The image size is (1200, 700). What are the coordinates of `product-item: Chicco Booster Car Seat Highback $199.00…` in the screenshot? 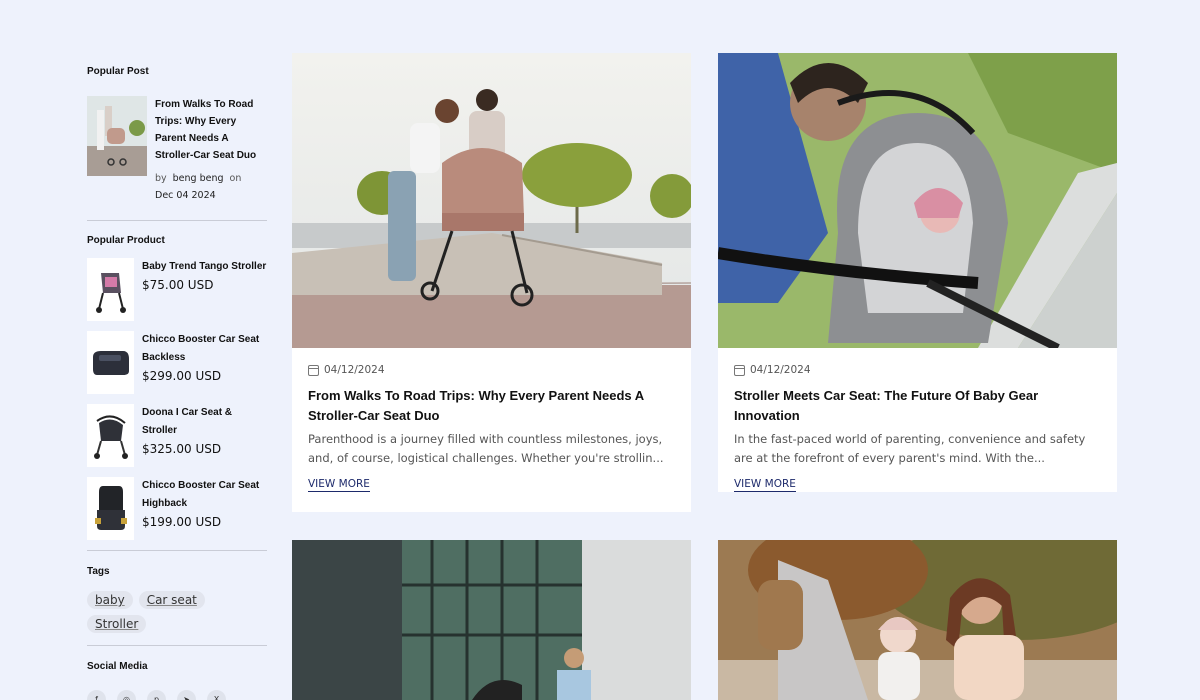 It's located at (177, 509).